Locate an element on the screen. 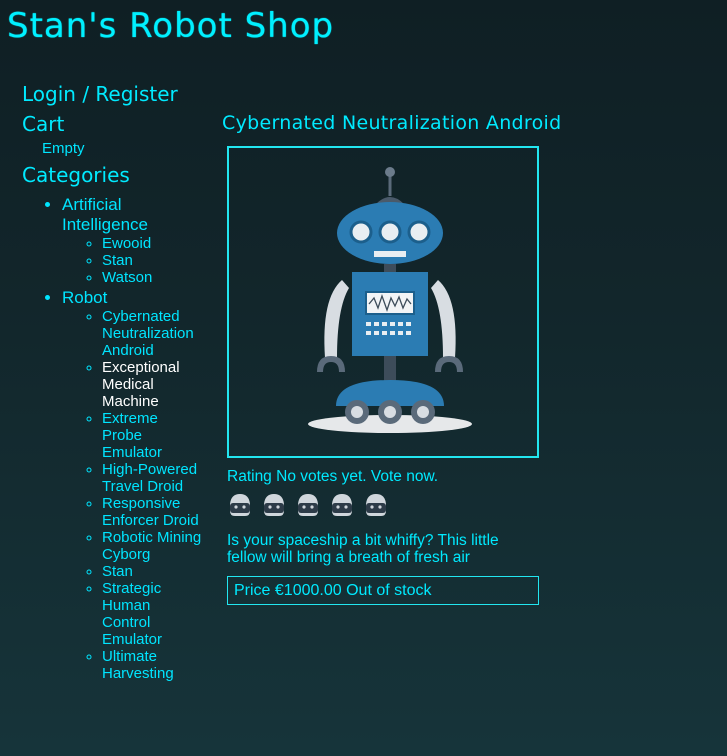 The height and width of the screenshot is (756, 727). product-link: High-Powered Travel Droid is located at coordinates (152, 478).